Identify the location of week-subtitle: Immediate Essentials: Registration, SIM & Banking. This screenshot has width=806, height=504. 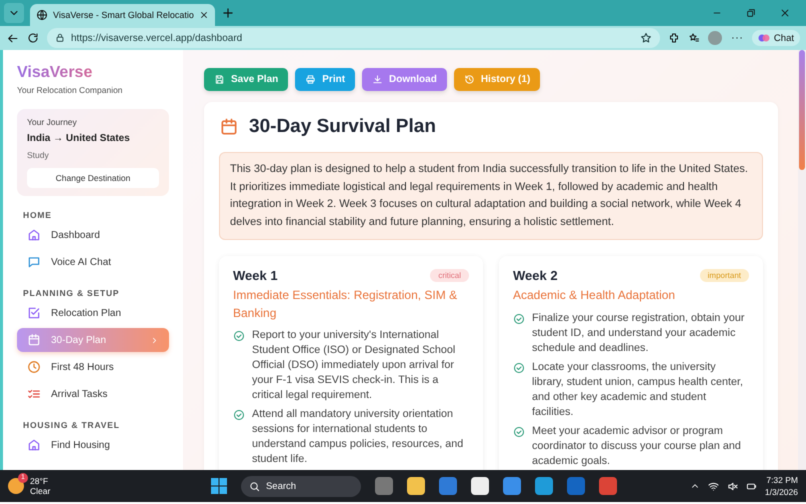
(345, 304).